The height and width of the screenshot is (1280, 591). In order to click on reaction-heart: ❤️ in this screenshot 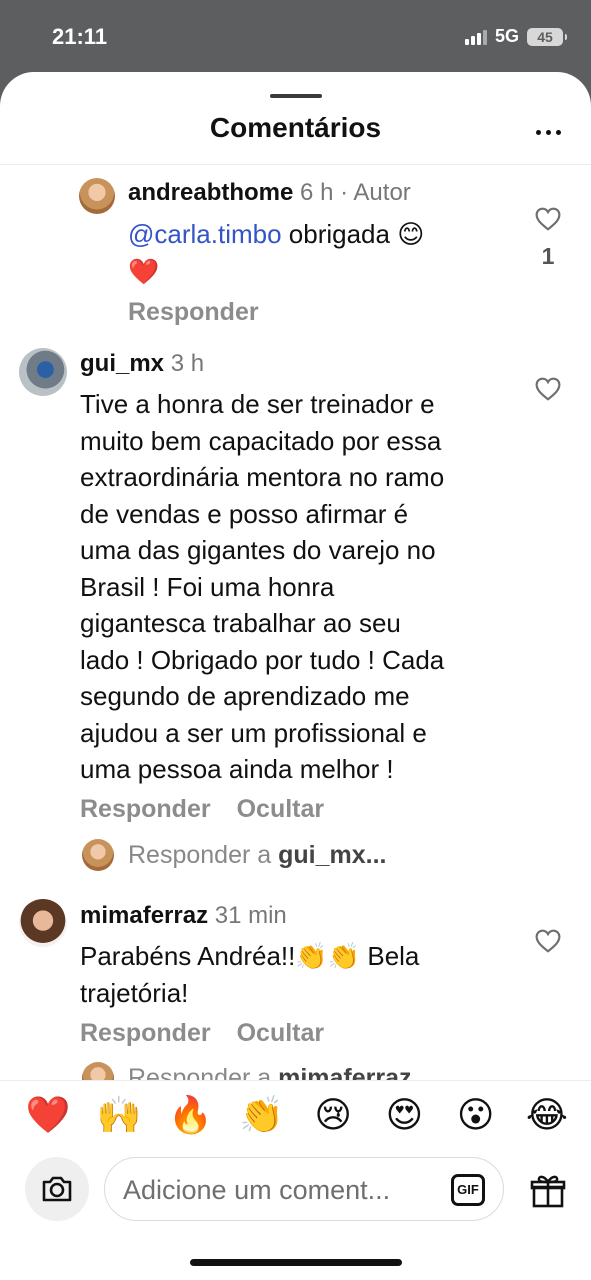, I will do `click(48, 1116)`.